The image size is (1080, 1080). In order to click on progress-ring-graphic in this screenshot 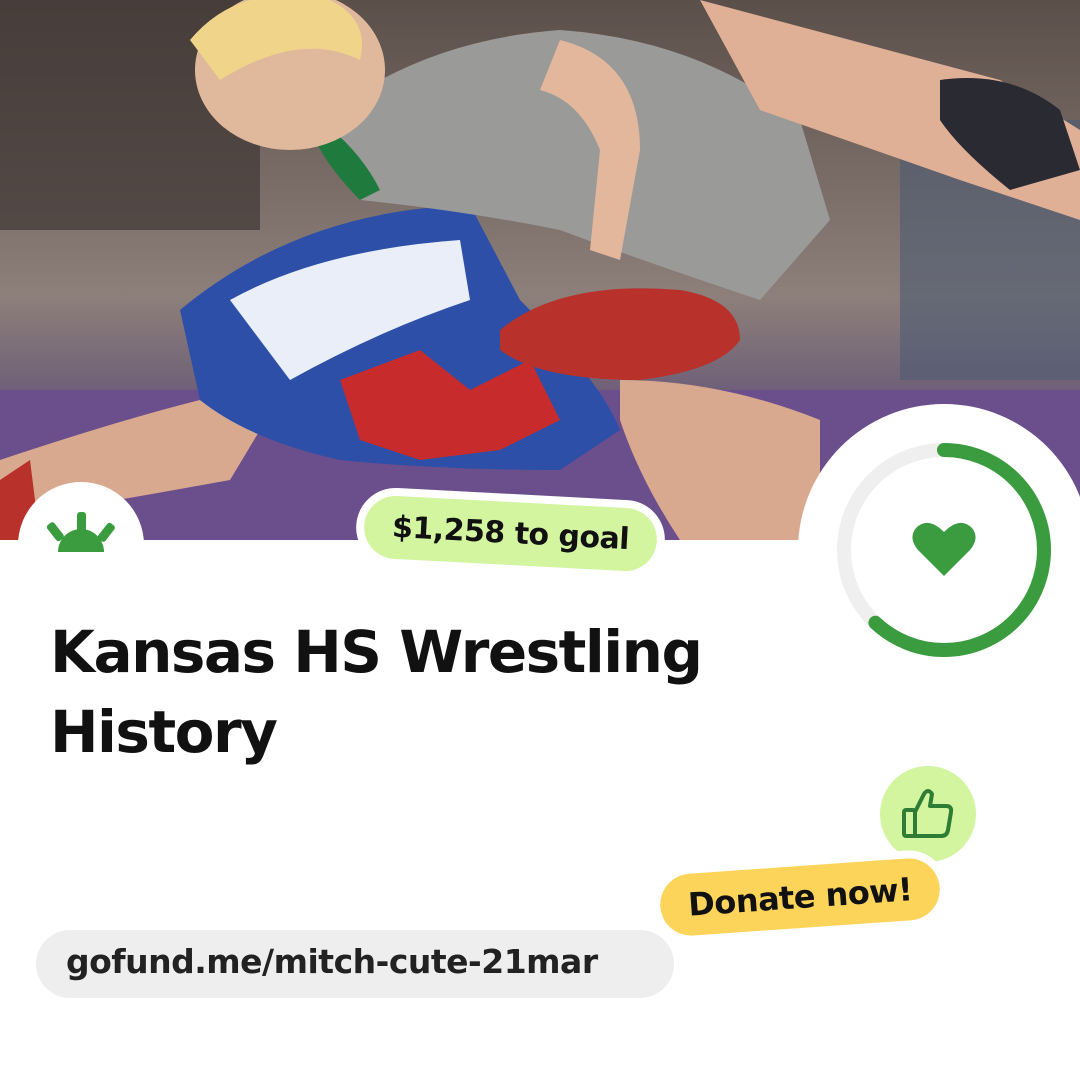, I will do `click(944, 550)`.